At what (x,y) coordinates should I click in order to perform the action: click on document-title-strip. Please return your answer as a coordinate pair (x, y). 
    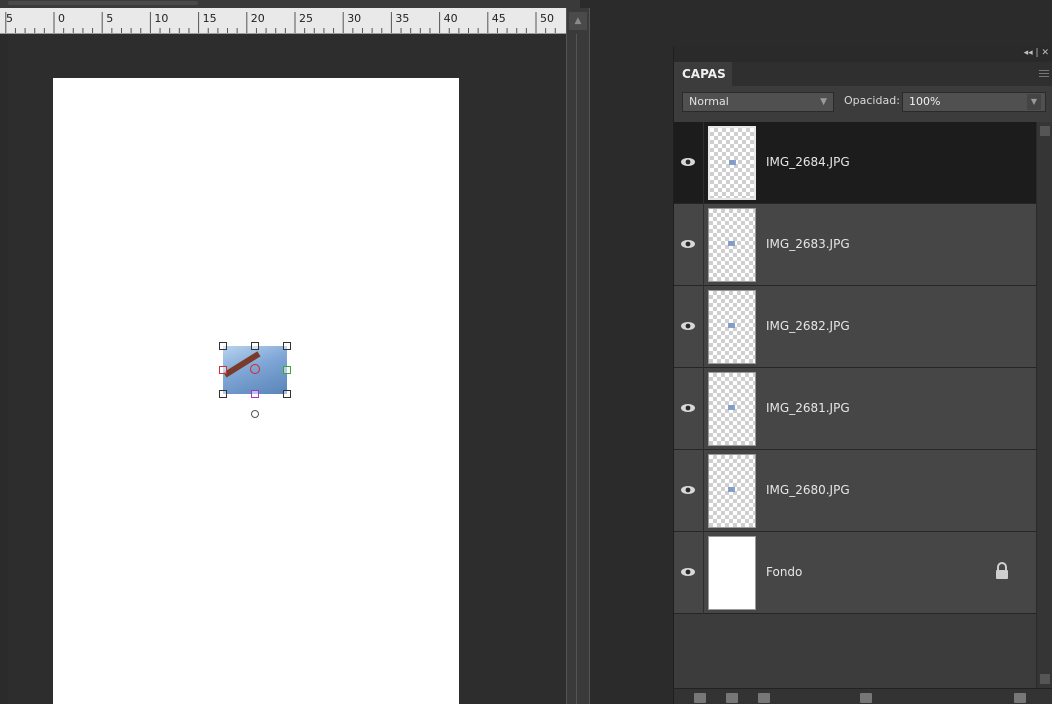
    Looking at the image, I should click on (290, 4).